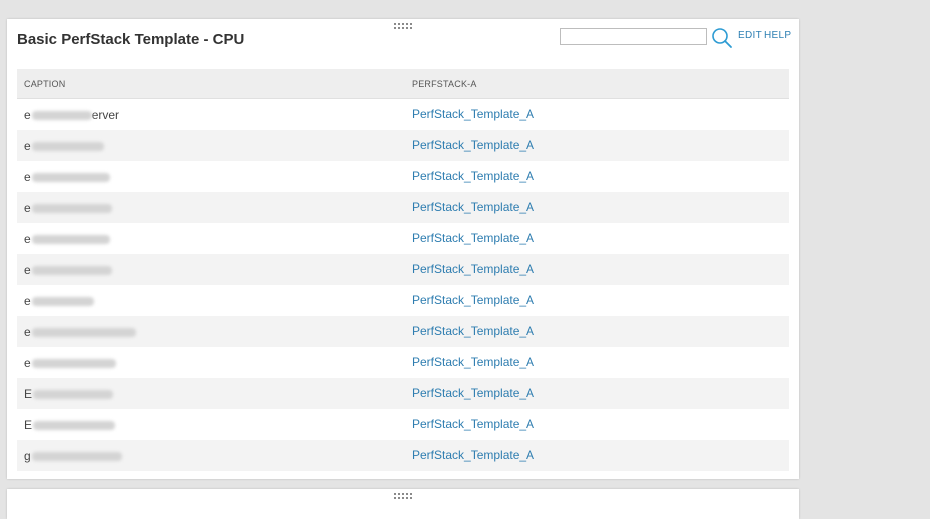 The width and height of the screenshot is (930, 519). I want to click on caption-cell: g, so click(73, 456).